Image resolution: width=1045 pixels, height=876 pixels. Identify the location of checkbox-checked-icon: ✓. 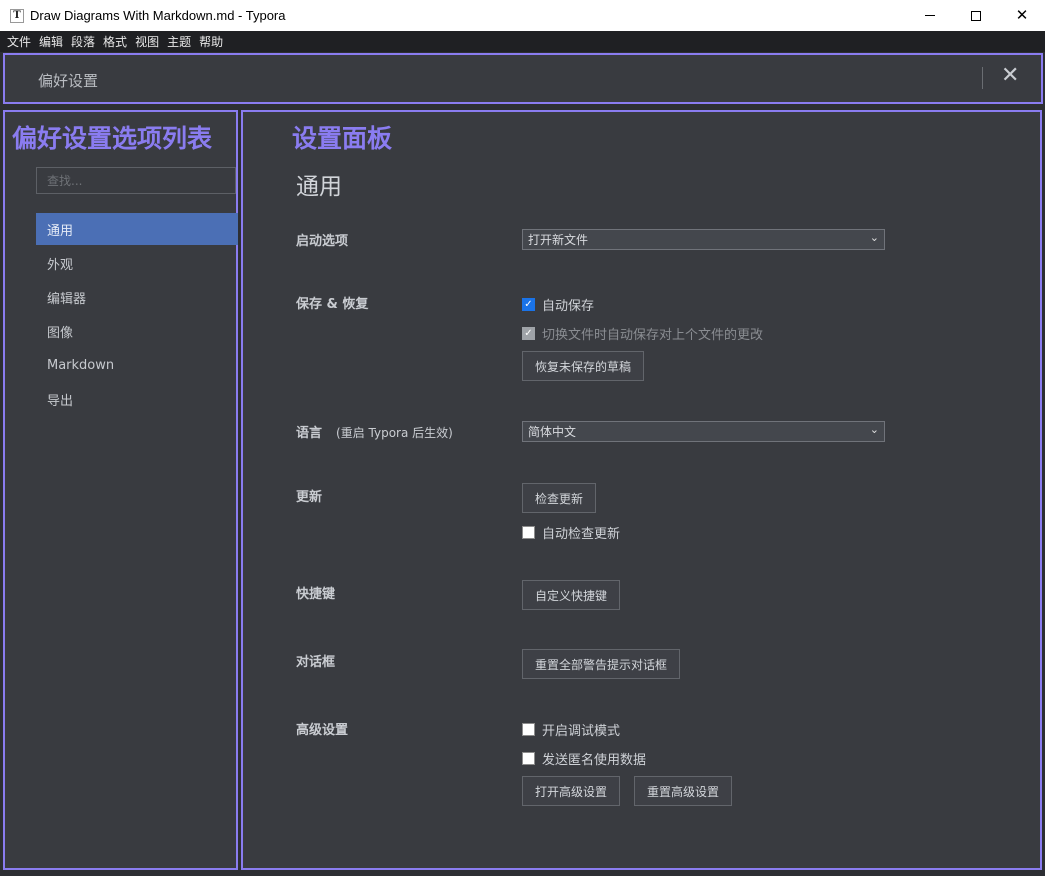
(528, 304).